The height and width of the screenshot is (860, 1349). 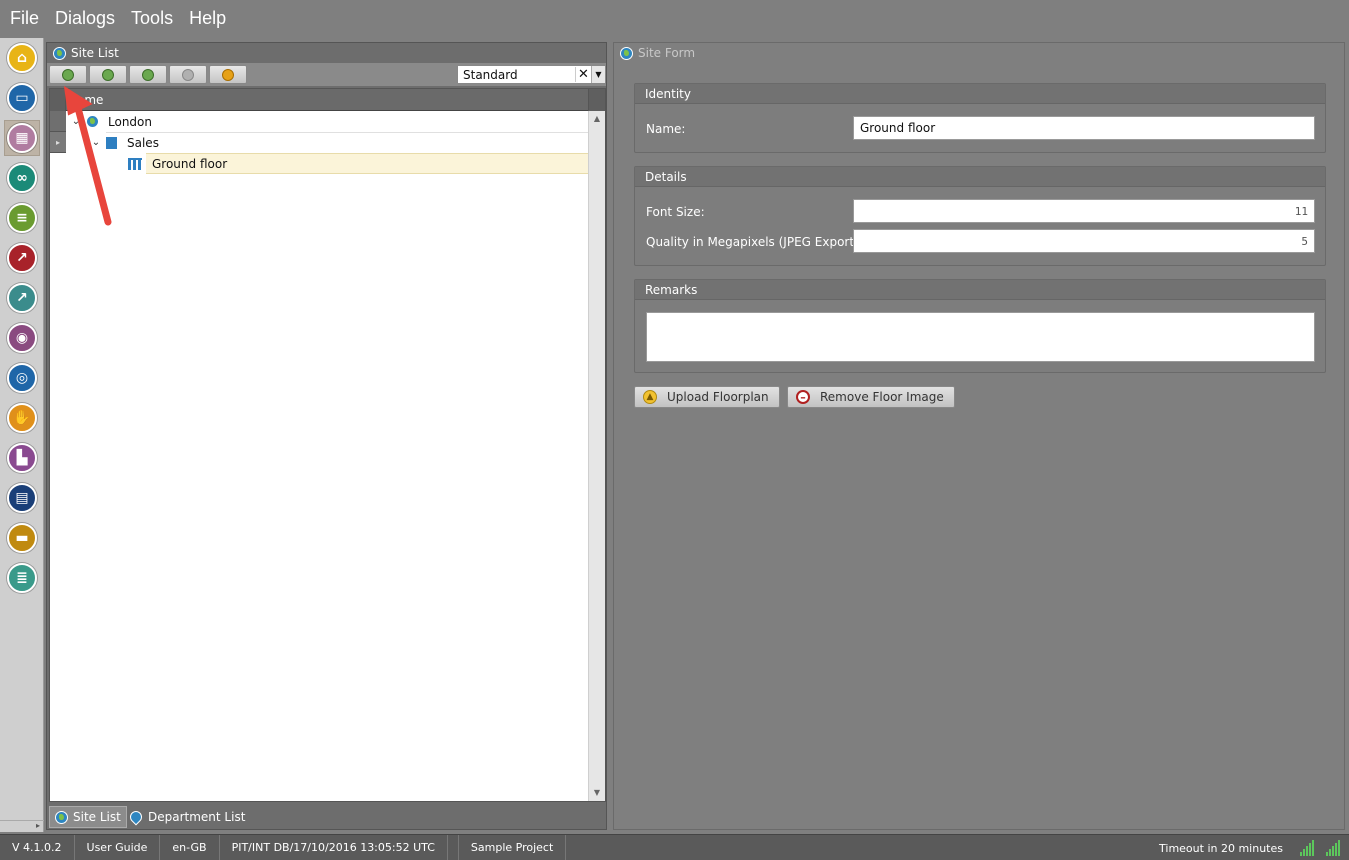 What do you see at coordinates (754, 242) in the screenshot?
I see `quality-label: Quality in Megapixels (JPEG Export):` at bounding box center [754, 242].